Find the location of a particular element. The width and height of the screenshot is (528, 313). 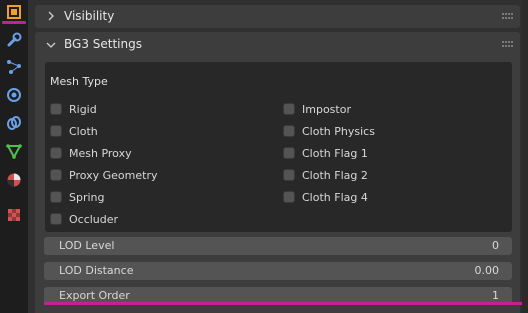

bg3-settings-panel-title: BG3 Settings is located at coordinates (103, 44).